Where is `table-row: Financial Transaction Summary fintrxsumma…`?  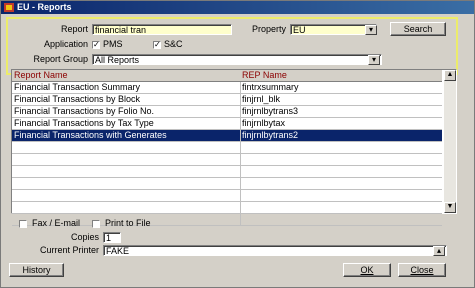
table-row: Financial Transaction Summary fintrxsumma… is located at coordinates (227, 88).